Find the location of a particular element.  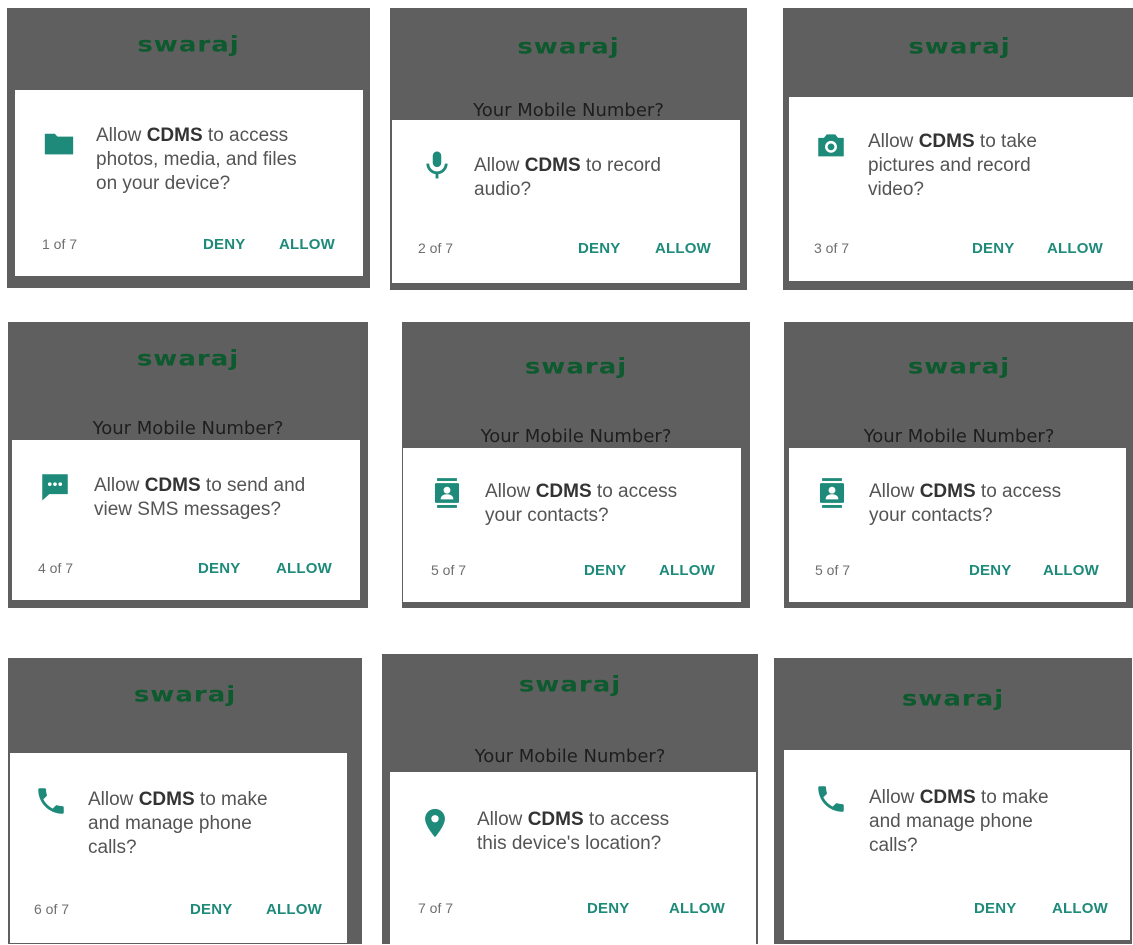

camera-icon is located at coordinates (831, 145).